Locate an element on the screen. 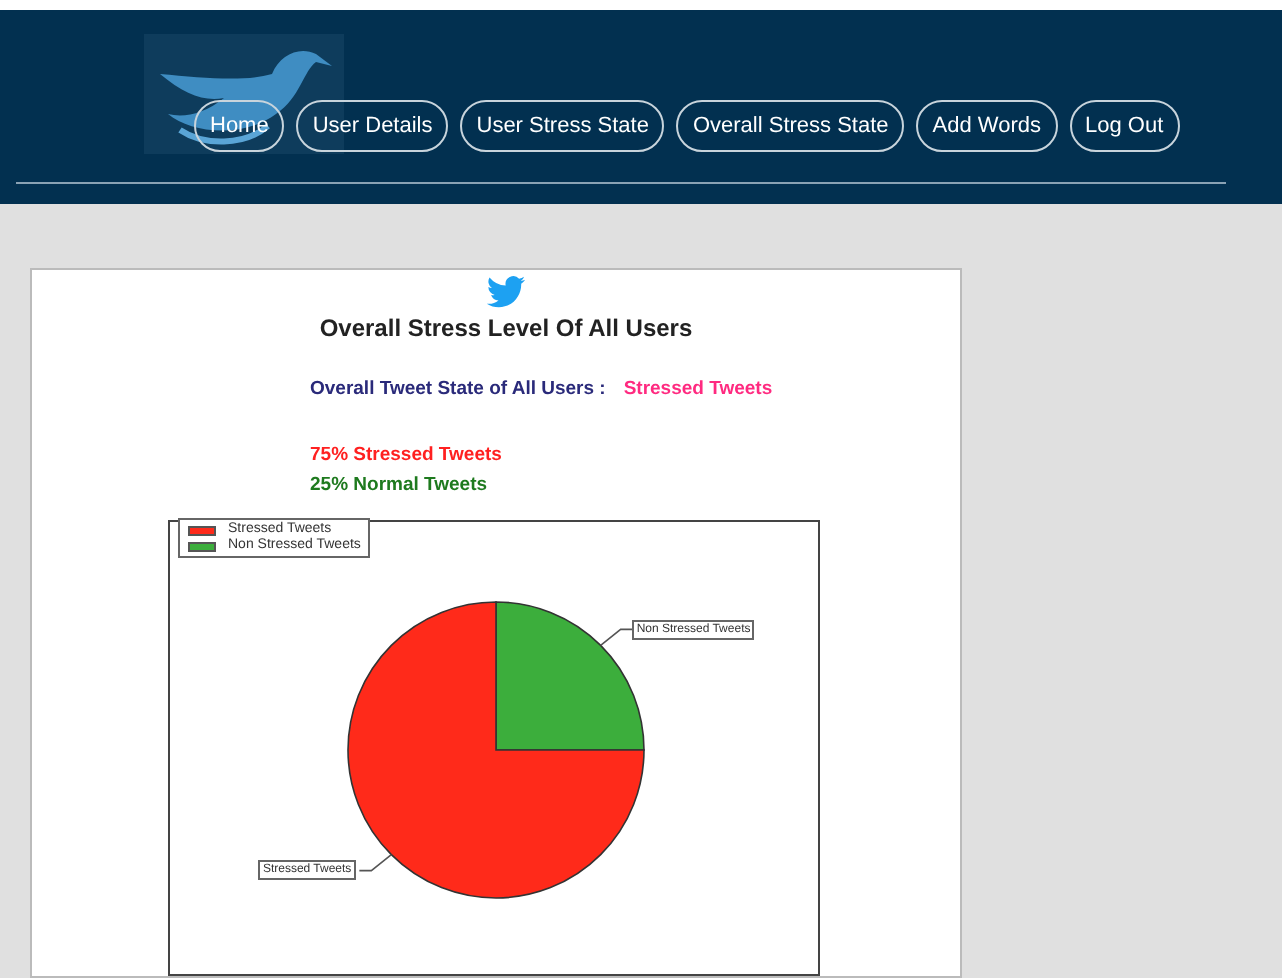 Image resolution: width=1282 pixels, height=978 pixels. nav-button: User Stress State is located at coordinates (562, 125).